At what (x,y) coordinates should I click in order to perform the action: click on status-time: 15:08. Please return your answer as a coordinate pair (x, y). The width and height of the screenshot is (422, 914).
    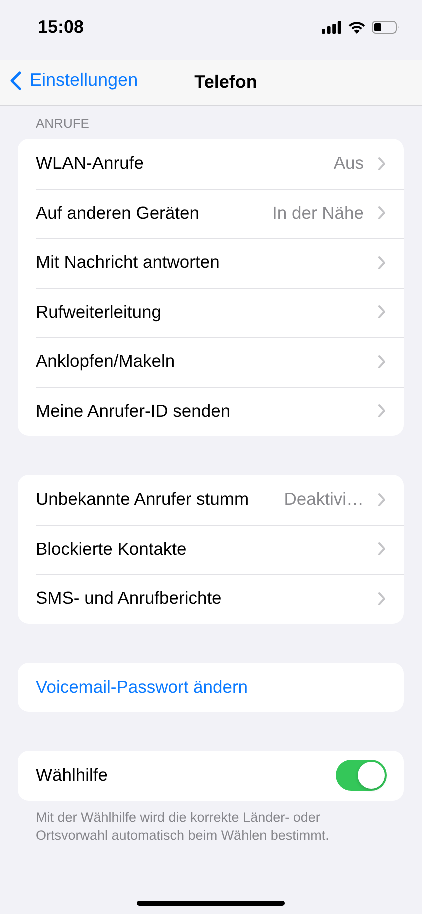
    Looking at the image, I should click on (61, 27).